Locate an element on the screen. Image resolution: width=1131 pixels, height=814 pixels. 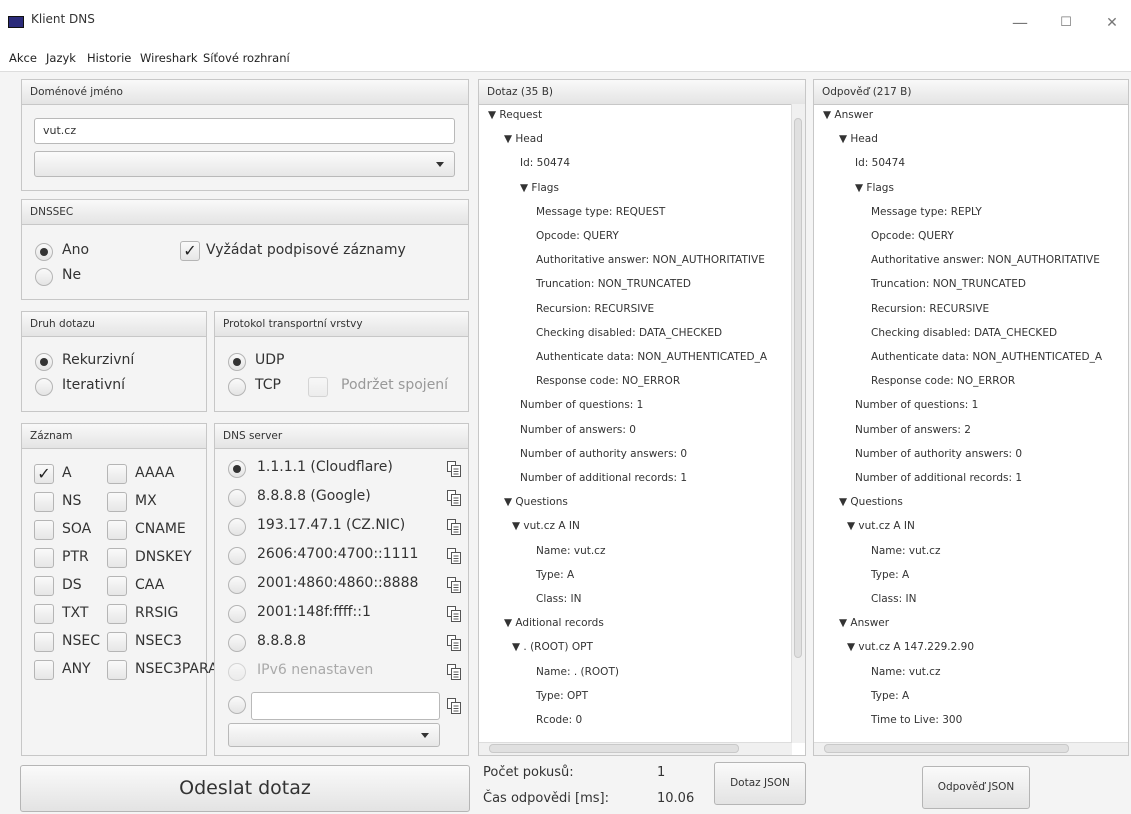
record-nsec3param-checkbox is located at coordinates (117, 670).